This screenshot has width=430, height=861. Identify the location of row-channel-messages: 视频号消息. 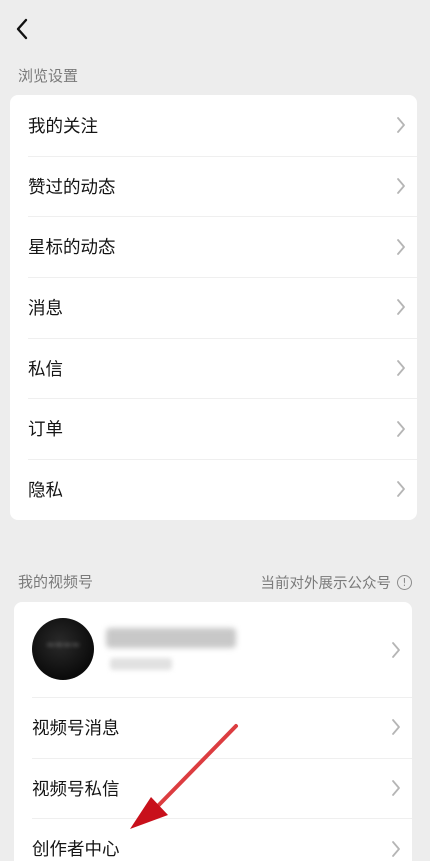
(213, 727).